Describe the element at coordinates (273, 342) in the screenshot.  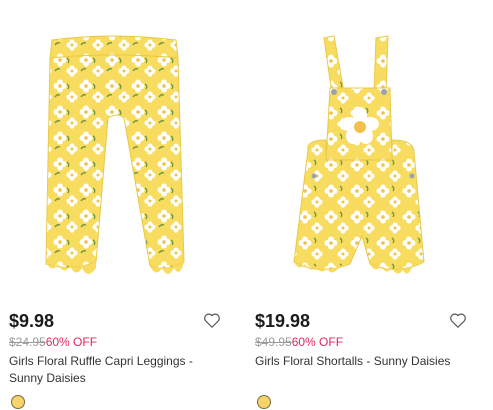
I see `original-price: $49.95` at that location.